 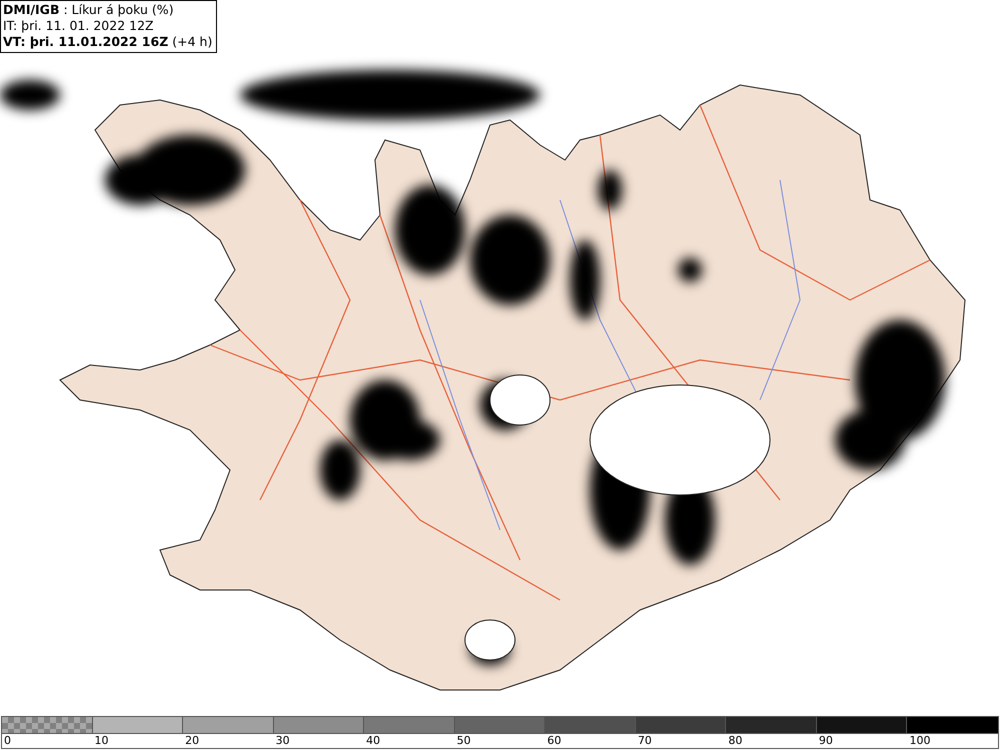 What do you see at coordinates (283, 740) in the screenshot?
I see `legend-label: 30` at bounding box center [283, 740].